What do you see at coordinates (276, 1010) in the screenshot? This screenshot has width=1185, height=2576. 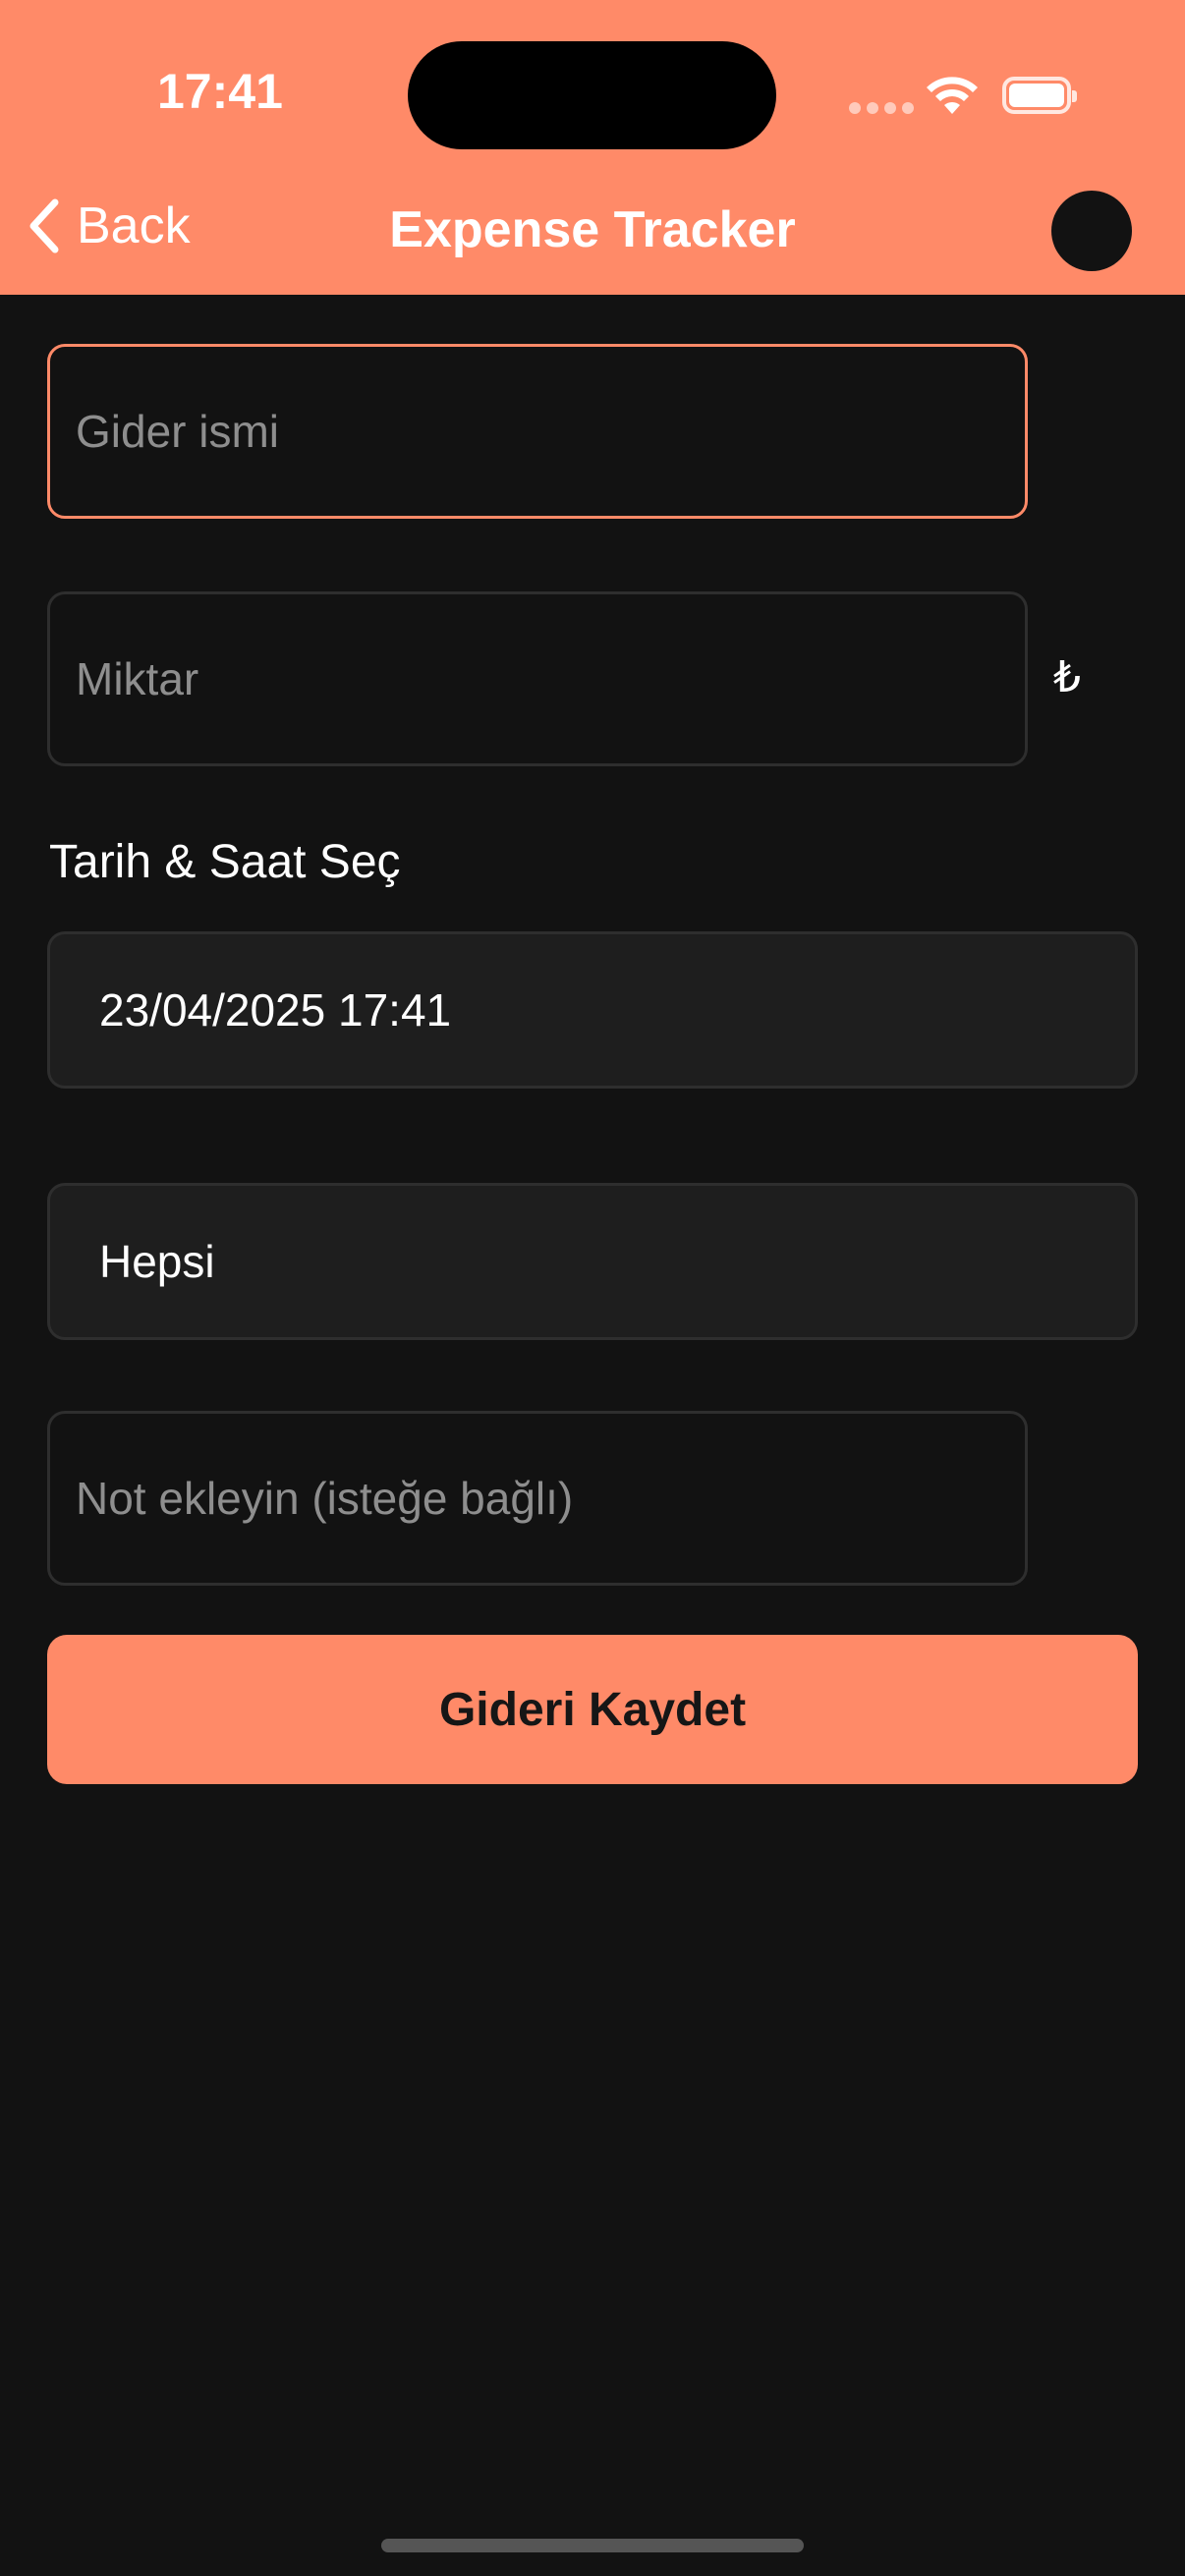 I see `datetime-value: 23/04/2025 17:41` at bounding box center [276, 1010].